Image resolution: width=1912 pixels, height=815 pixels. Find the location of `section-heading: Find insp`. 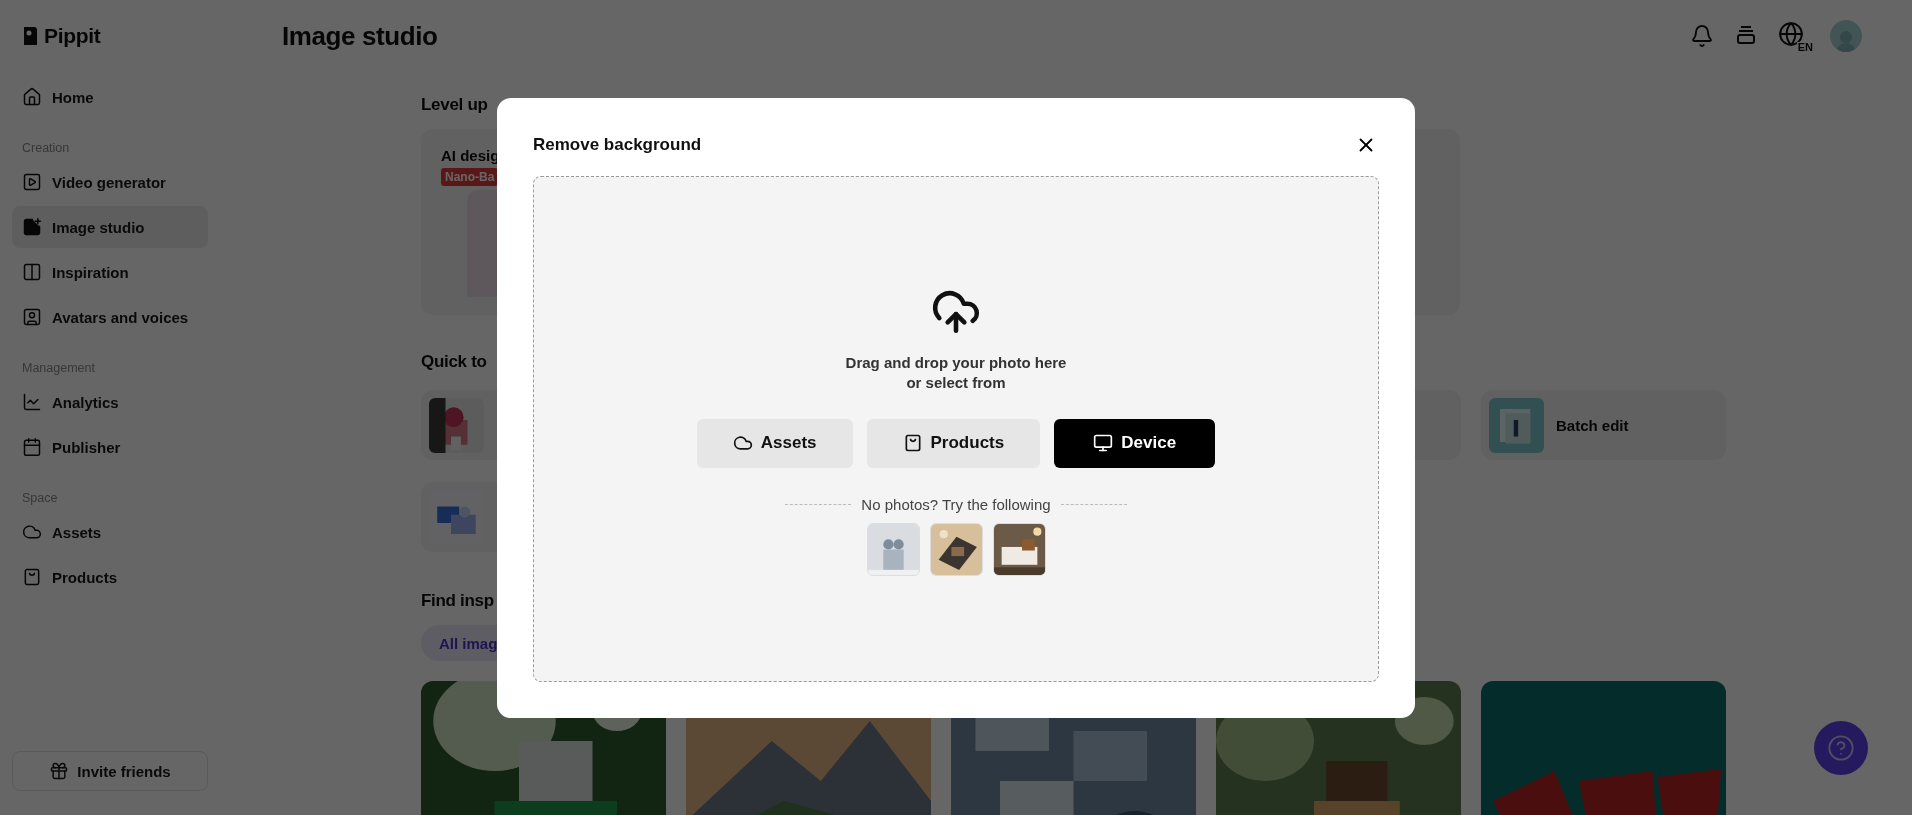

section-heading: Find insp is located at coordinates (457, 600).